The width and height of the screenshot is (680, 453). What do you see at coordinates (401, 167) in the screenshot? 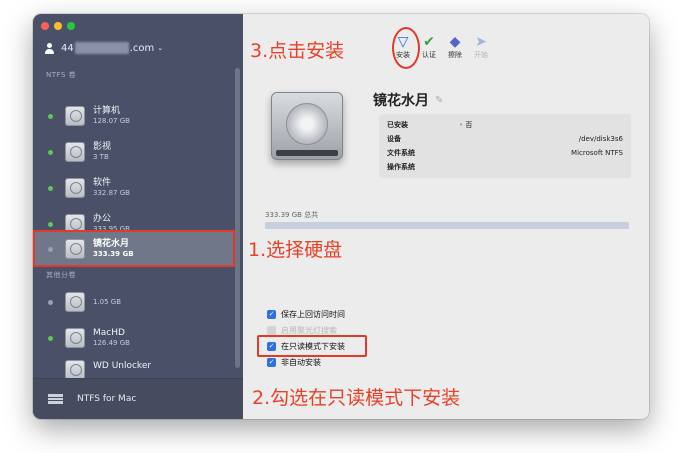
I see `info-key: 操作系统` at bounding box center [401, 167].